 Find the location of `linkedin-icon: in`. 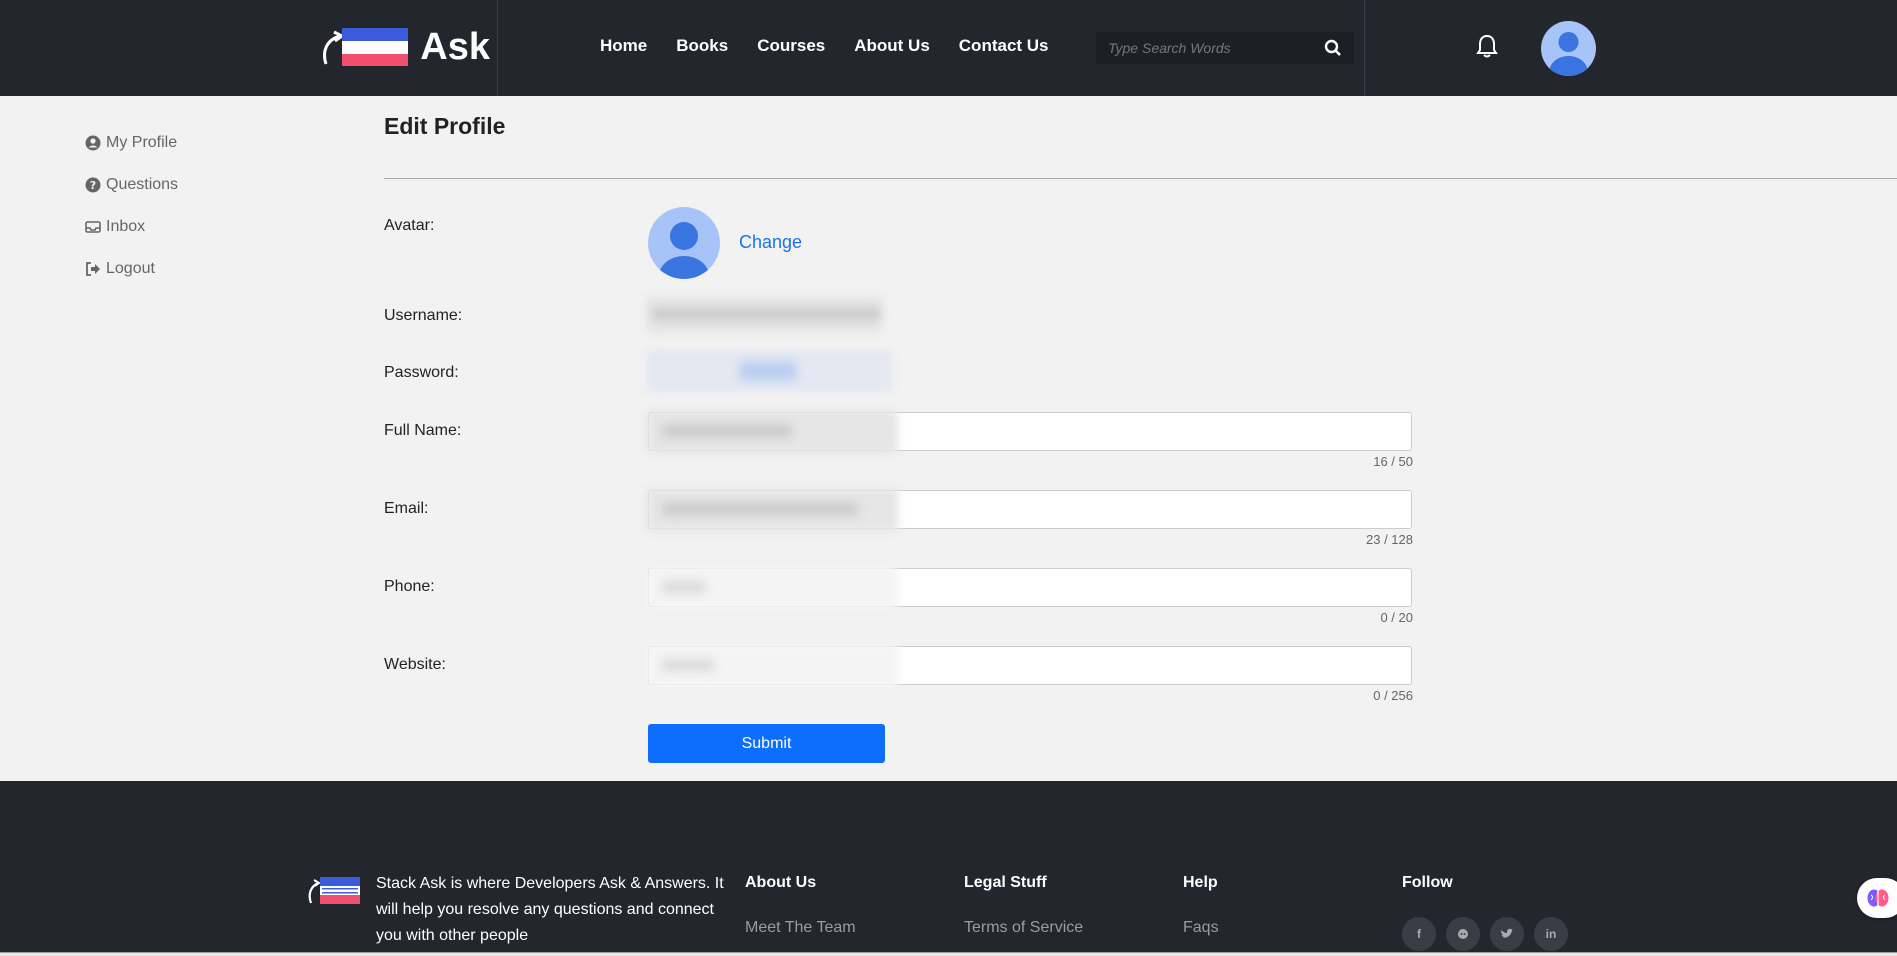

linkedin-icon: in is located at coordinates (1551, 934).